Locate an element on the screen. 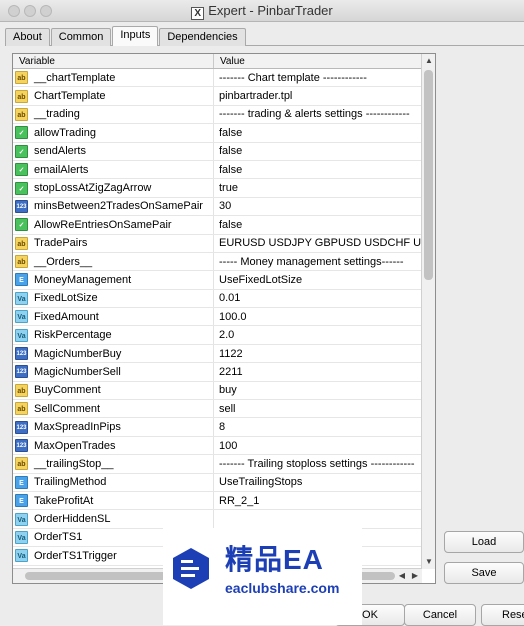  table-row: E TakeProfitAt RR_2_1 is located at coordinates (217, 501).